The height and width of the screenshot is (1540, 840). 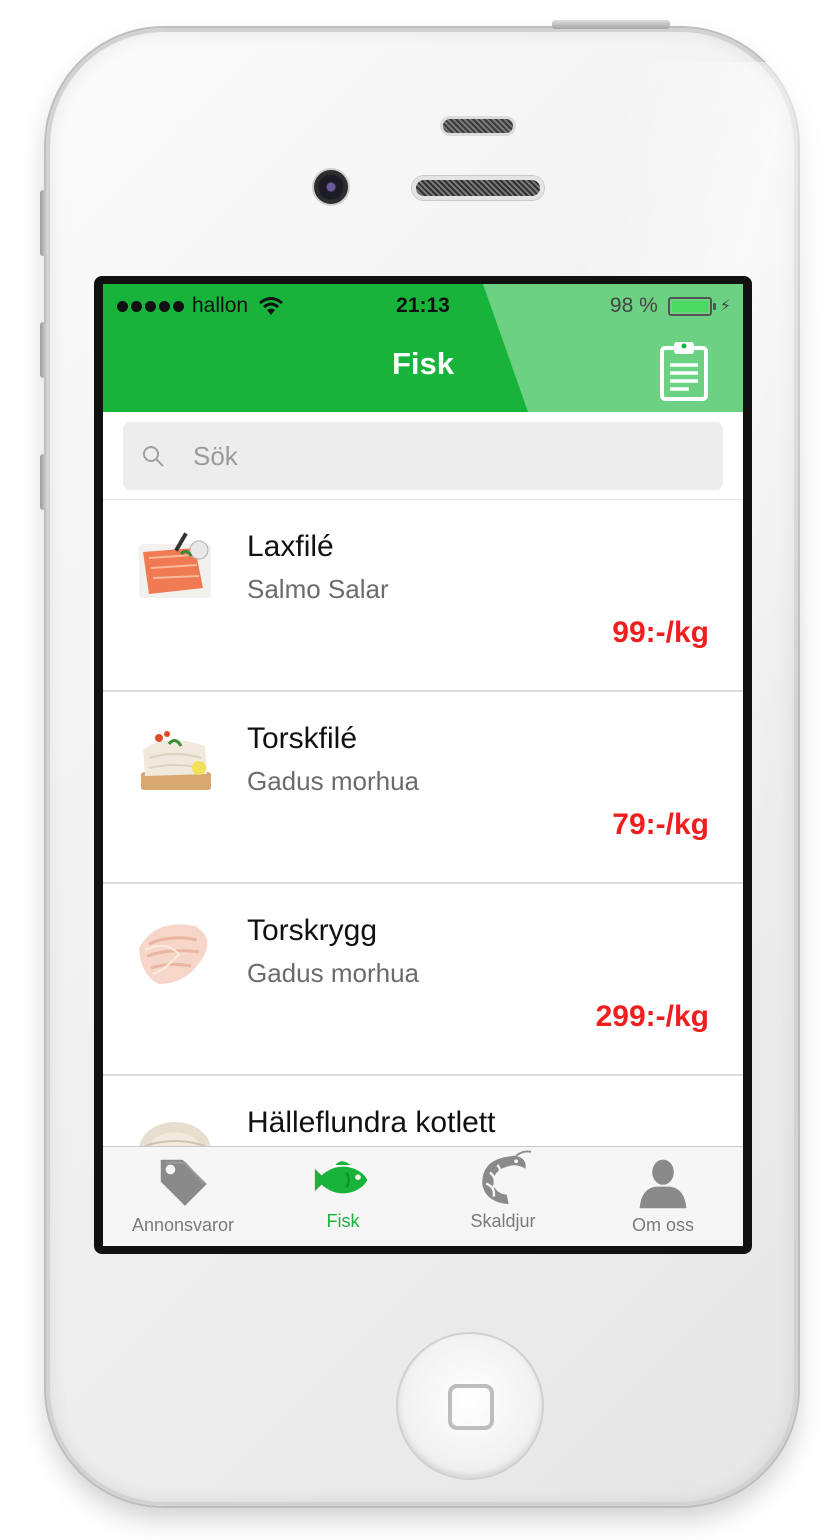 I want to click on fish-icon, so click(x=341, y=1177).